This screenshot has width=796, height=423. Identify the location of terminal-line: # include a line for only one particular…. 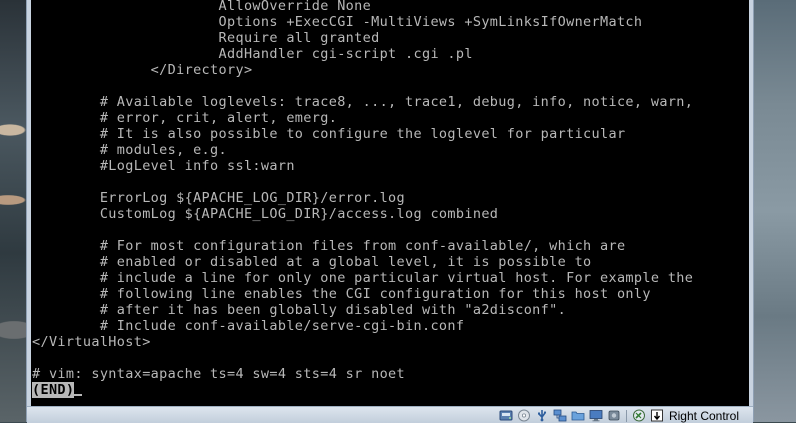
(363, 278).